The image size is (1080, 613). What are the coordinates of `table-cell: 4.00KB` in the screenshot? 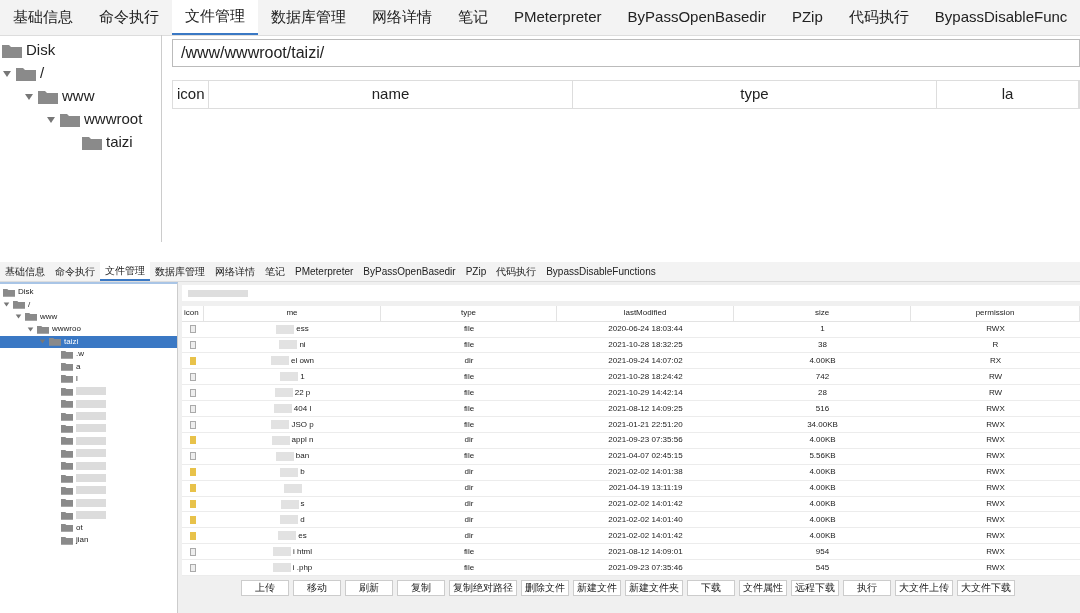 It's located at (822, 472).